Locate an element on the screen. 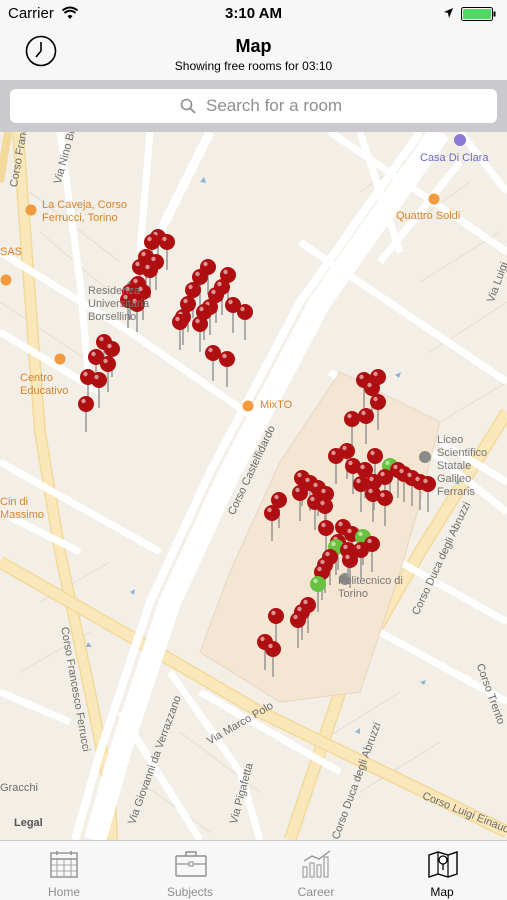 The image size is (507, 900). map-icon is located at coordinates (443, 864).